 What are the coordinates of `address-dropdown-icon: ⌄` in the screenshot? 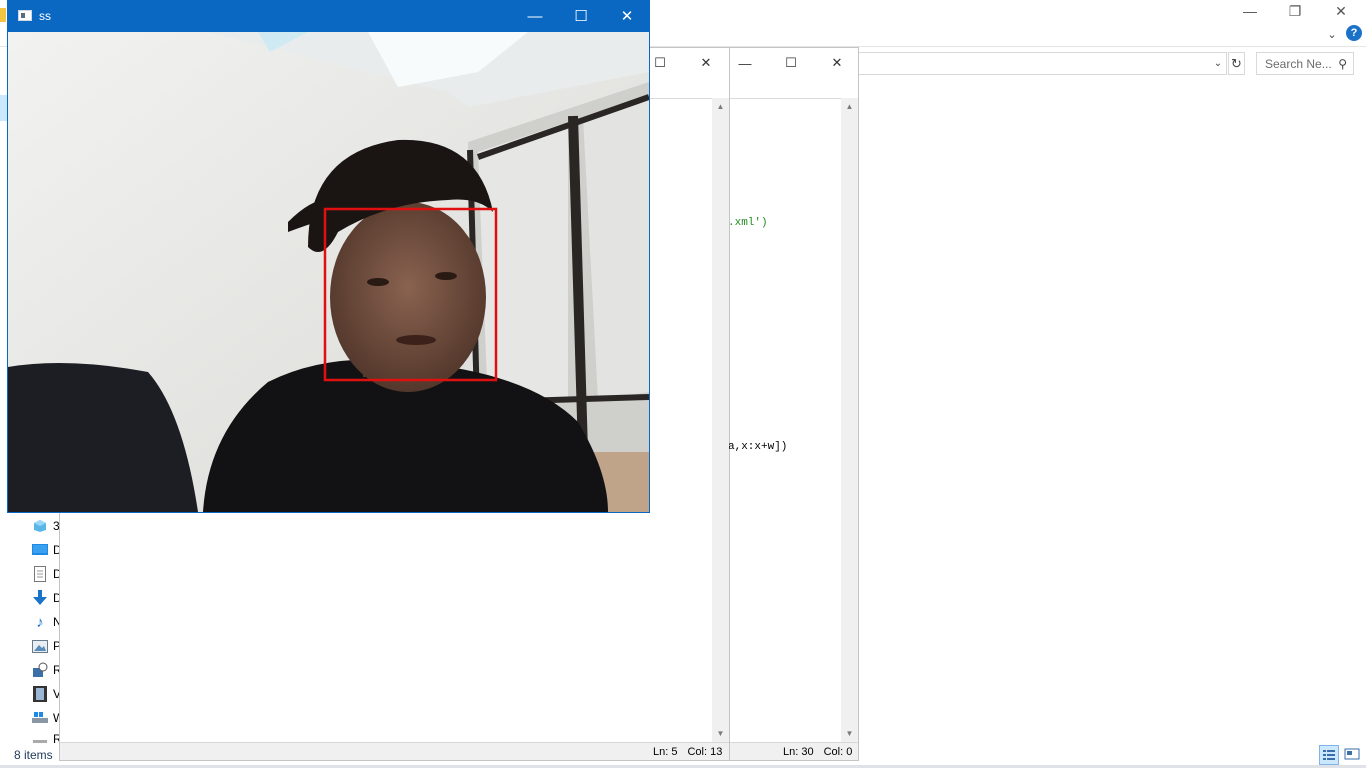 It's located at (1218, 63).